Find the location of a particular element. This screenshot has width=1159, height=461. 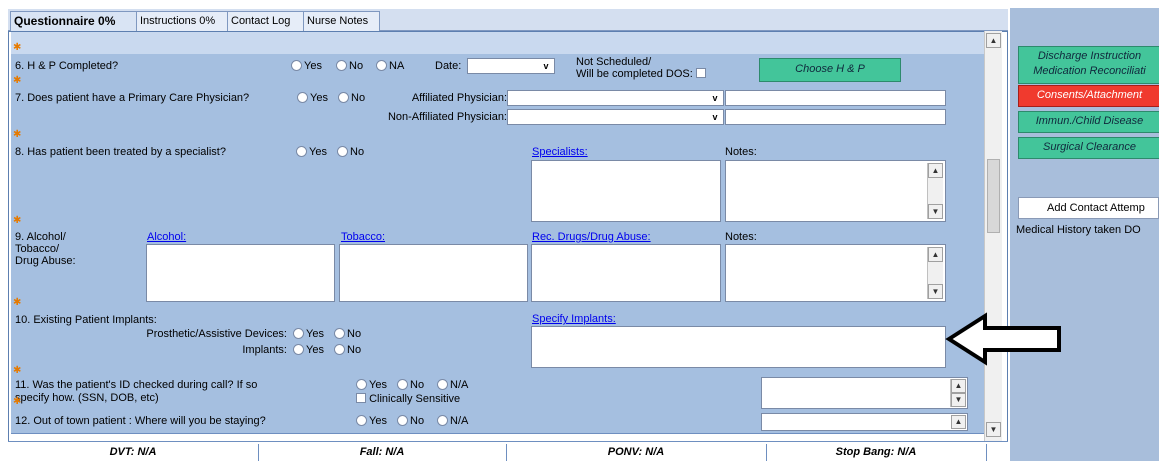

add-contact-attempt-button: Add Contact Attemp is located at coordinates (1088, 208).